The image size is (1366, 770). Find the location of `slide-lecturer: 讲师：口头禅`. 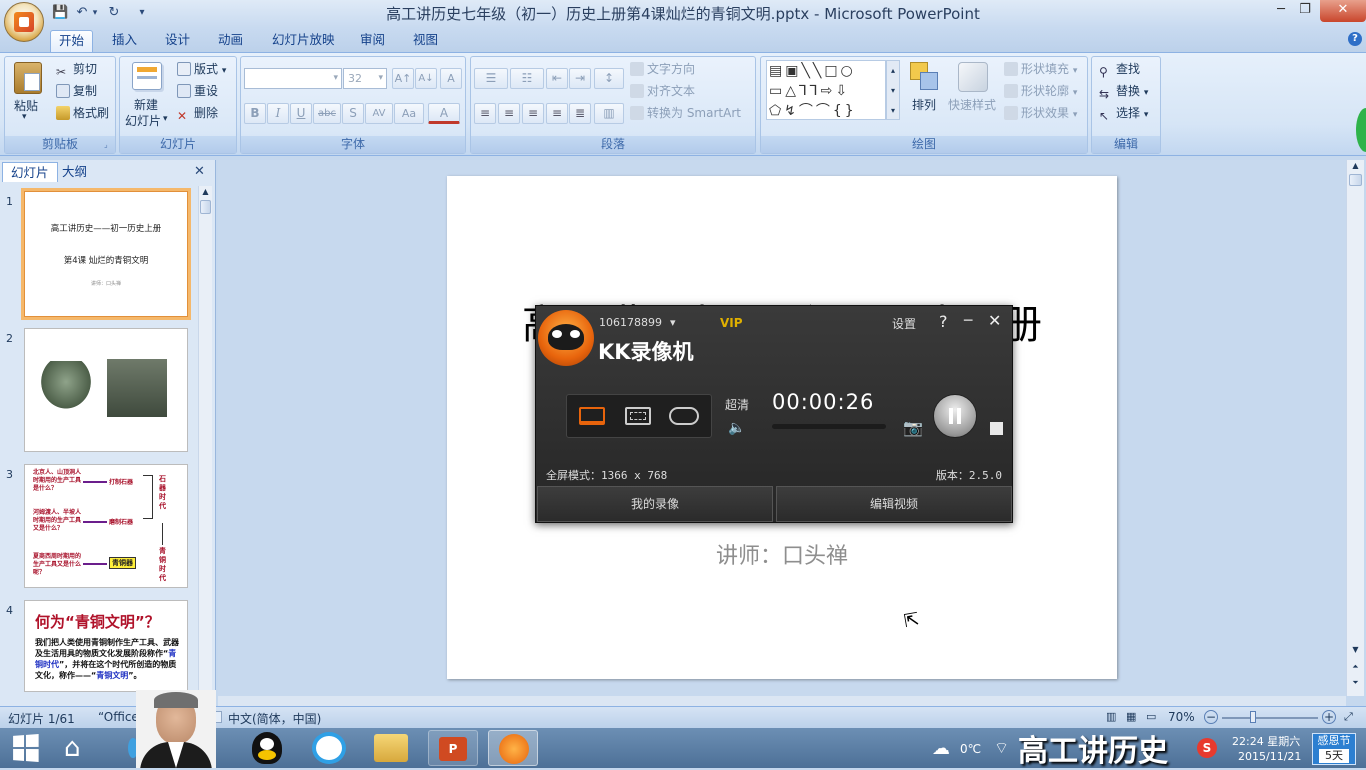

slide-lecturer: 讲师：口头禅 is located at coordinates (782, 554).